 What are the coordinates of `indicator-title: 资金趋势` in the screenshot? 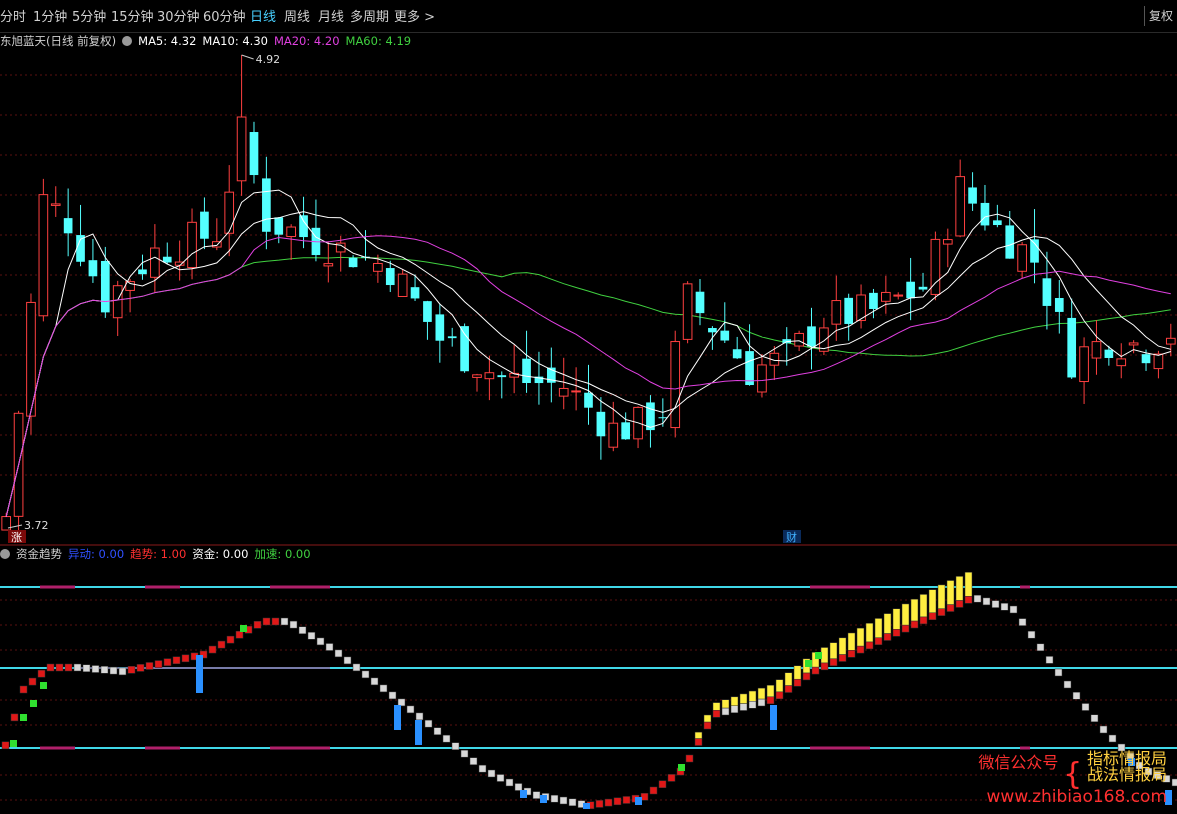 It's located at (39, 554).